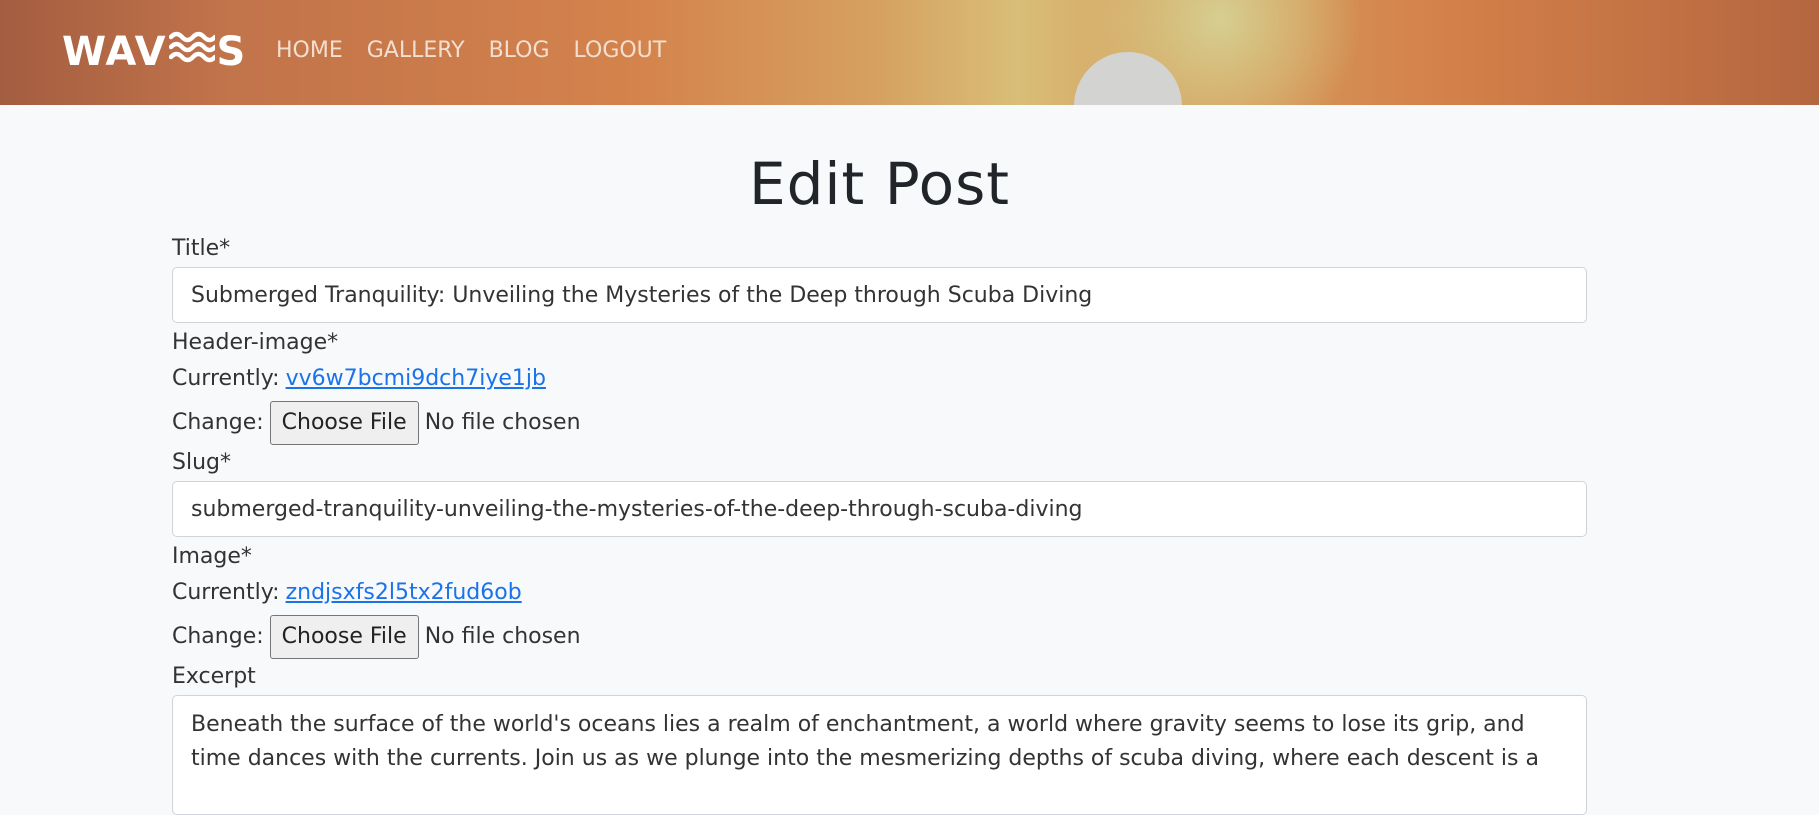 The width and height of the screenshot is (1819, 815). What do you see at coordinates (114, 52) in the screenshot?
I see `logo-text: WAV` at bounding box center [114, 52].